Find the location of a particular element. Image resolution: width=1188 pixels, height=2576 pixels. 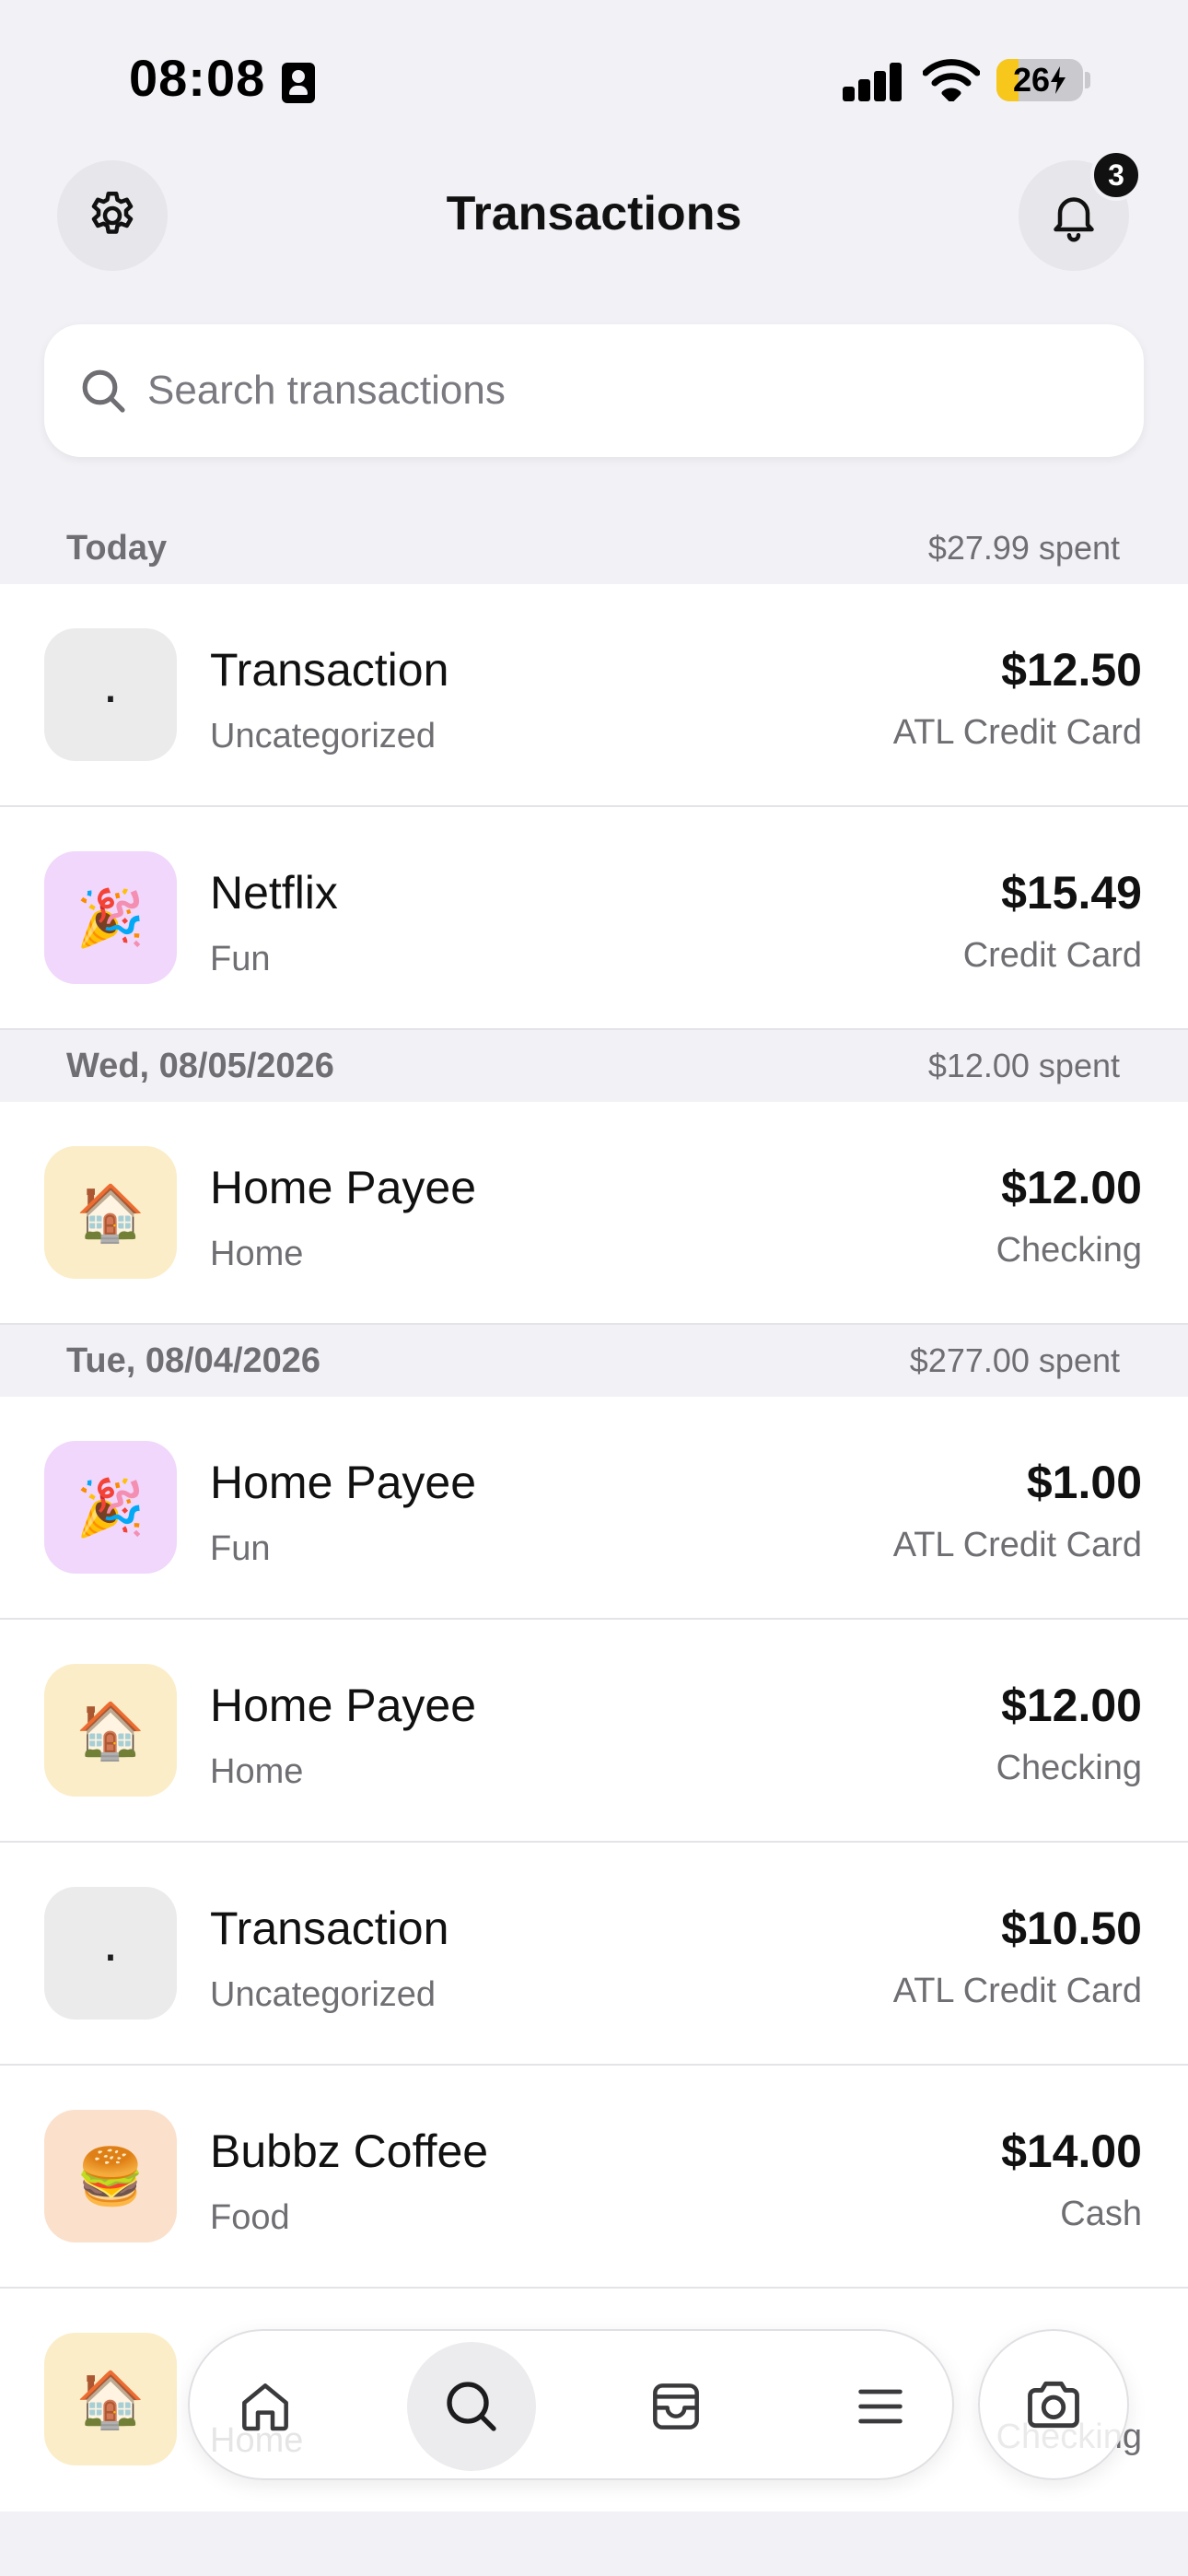

transaction-payee: Bubbz Coffee is located at coordinates (349, 2151).